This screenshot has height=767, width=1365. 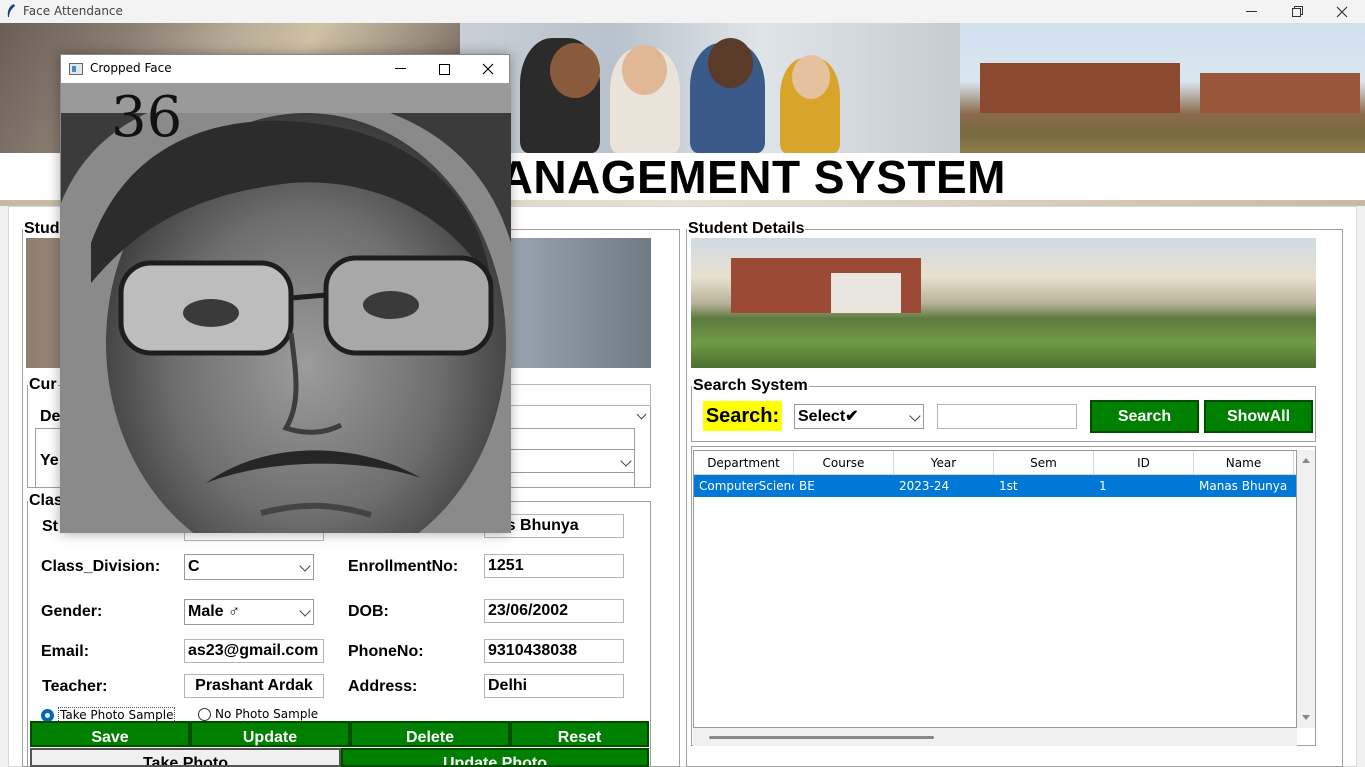 I want to click on address-field: Delhi, so click(x=554, y=686).